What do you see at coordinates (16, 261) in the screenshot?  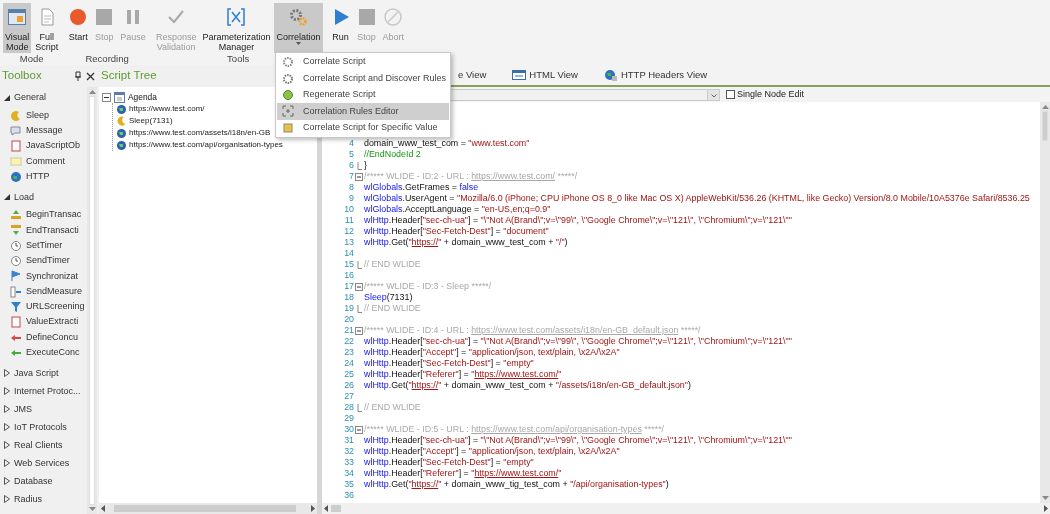 I see `clock-icon` at bounding box center [16, 261].